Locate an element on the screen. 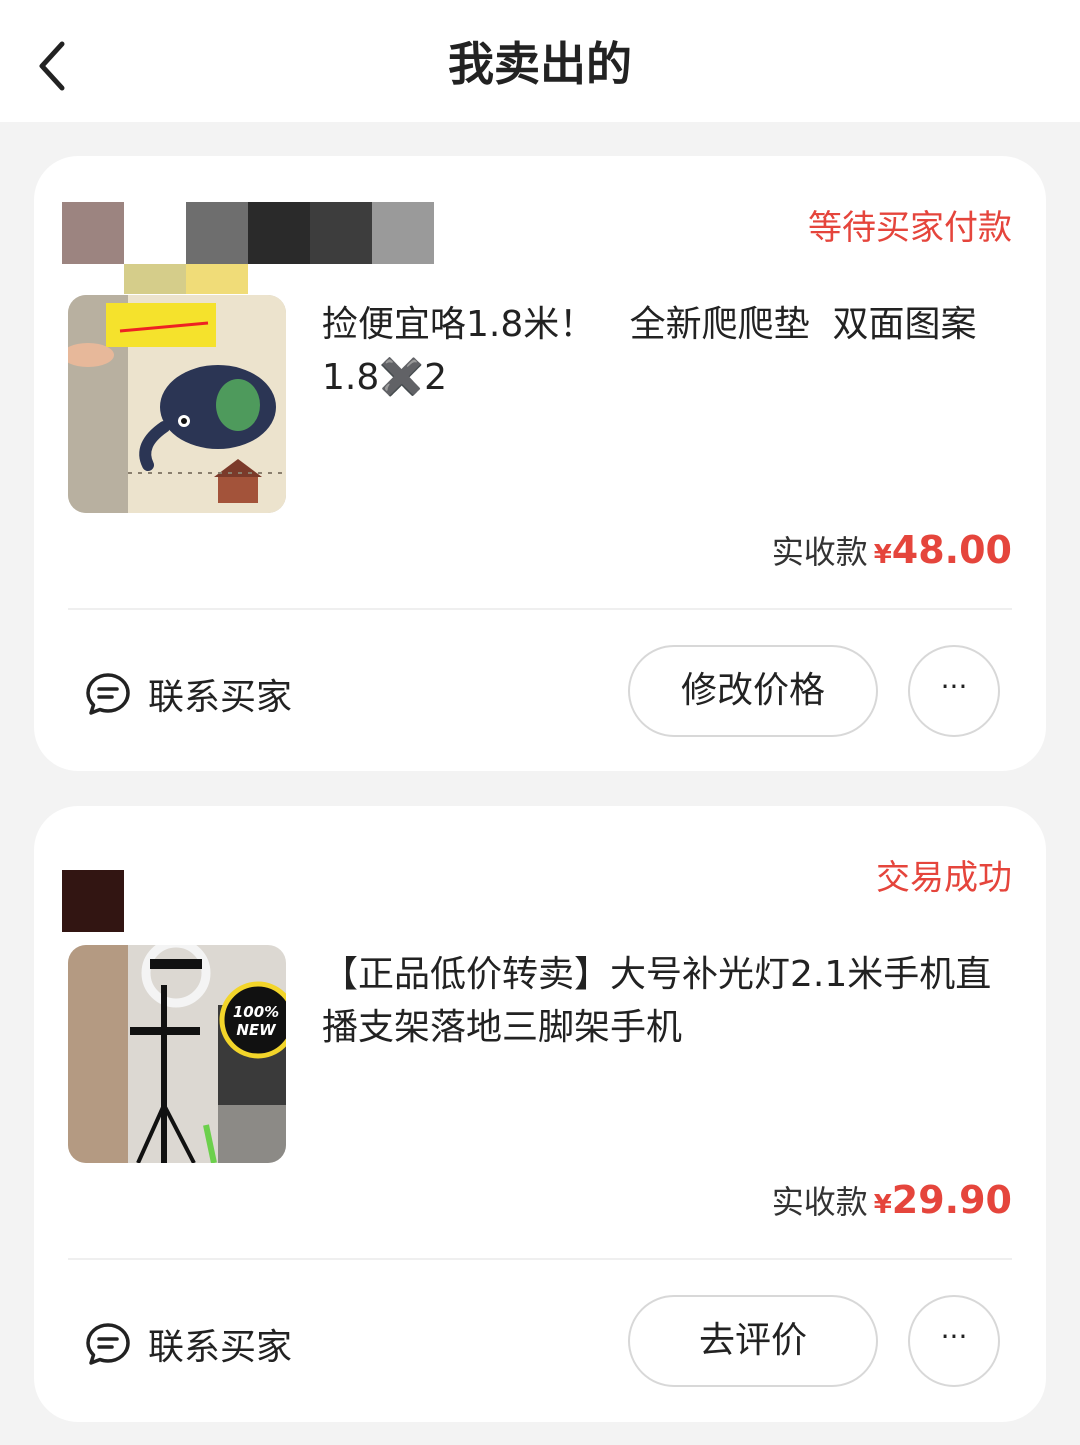  received-amount: 实收款 ¥48.00 is located at coordinates (892, 554).